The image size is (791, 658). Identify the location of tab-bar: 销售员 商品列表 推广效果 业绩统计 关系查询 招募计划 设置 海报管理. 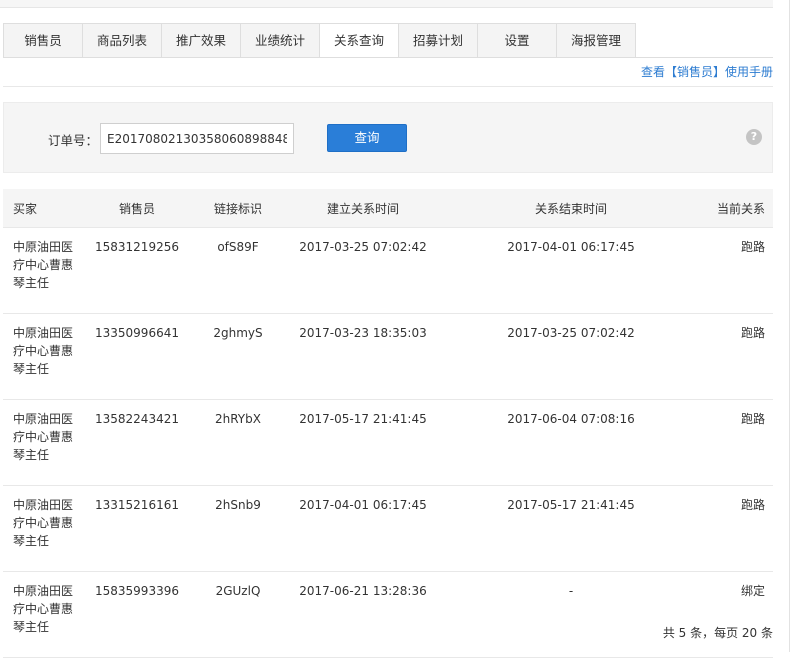
(319, 40).